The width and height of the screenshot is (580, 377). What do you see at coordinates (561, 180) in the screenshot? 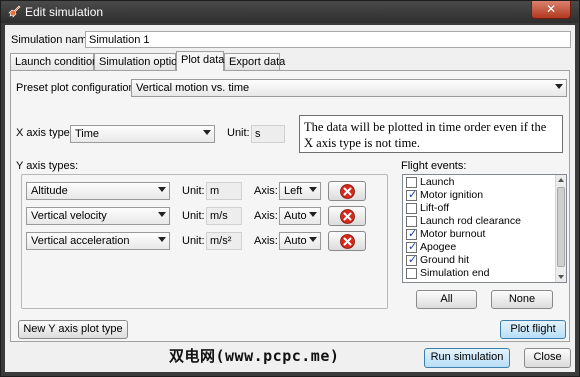
I see `scroll-up-icon` at bounding box center [561, 180].